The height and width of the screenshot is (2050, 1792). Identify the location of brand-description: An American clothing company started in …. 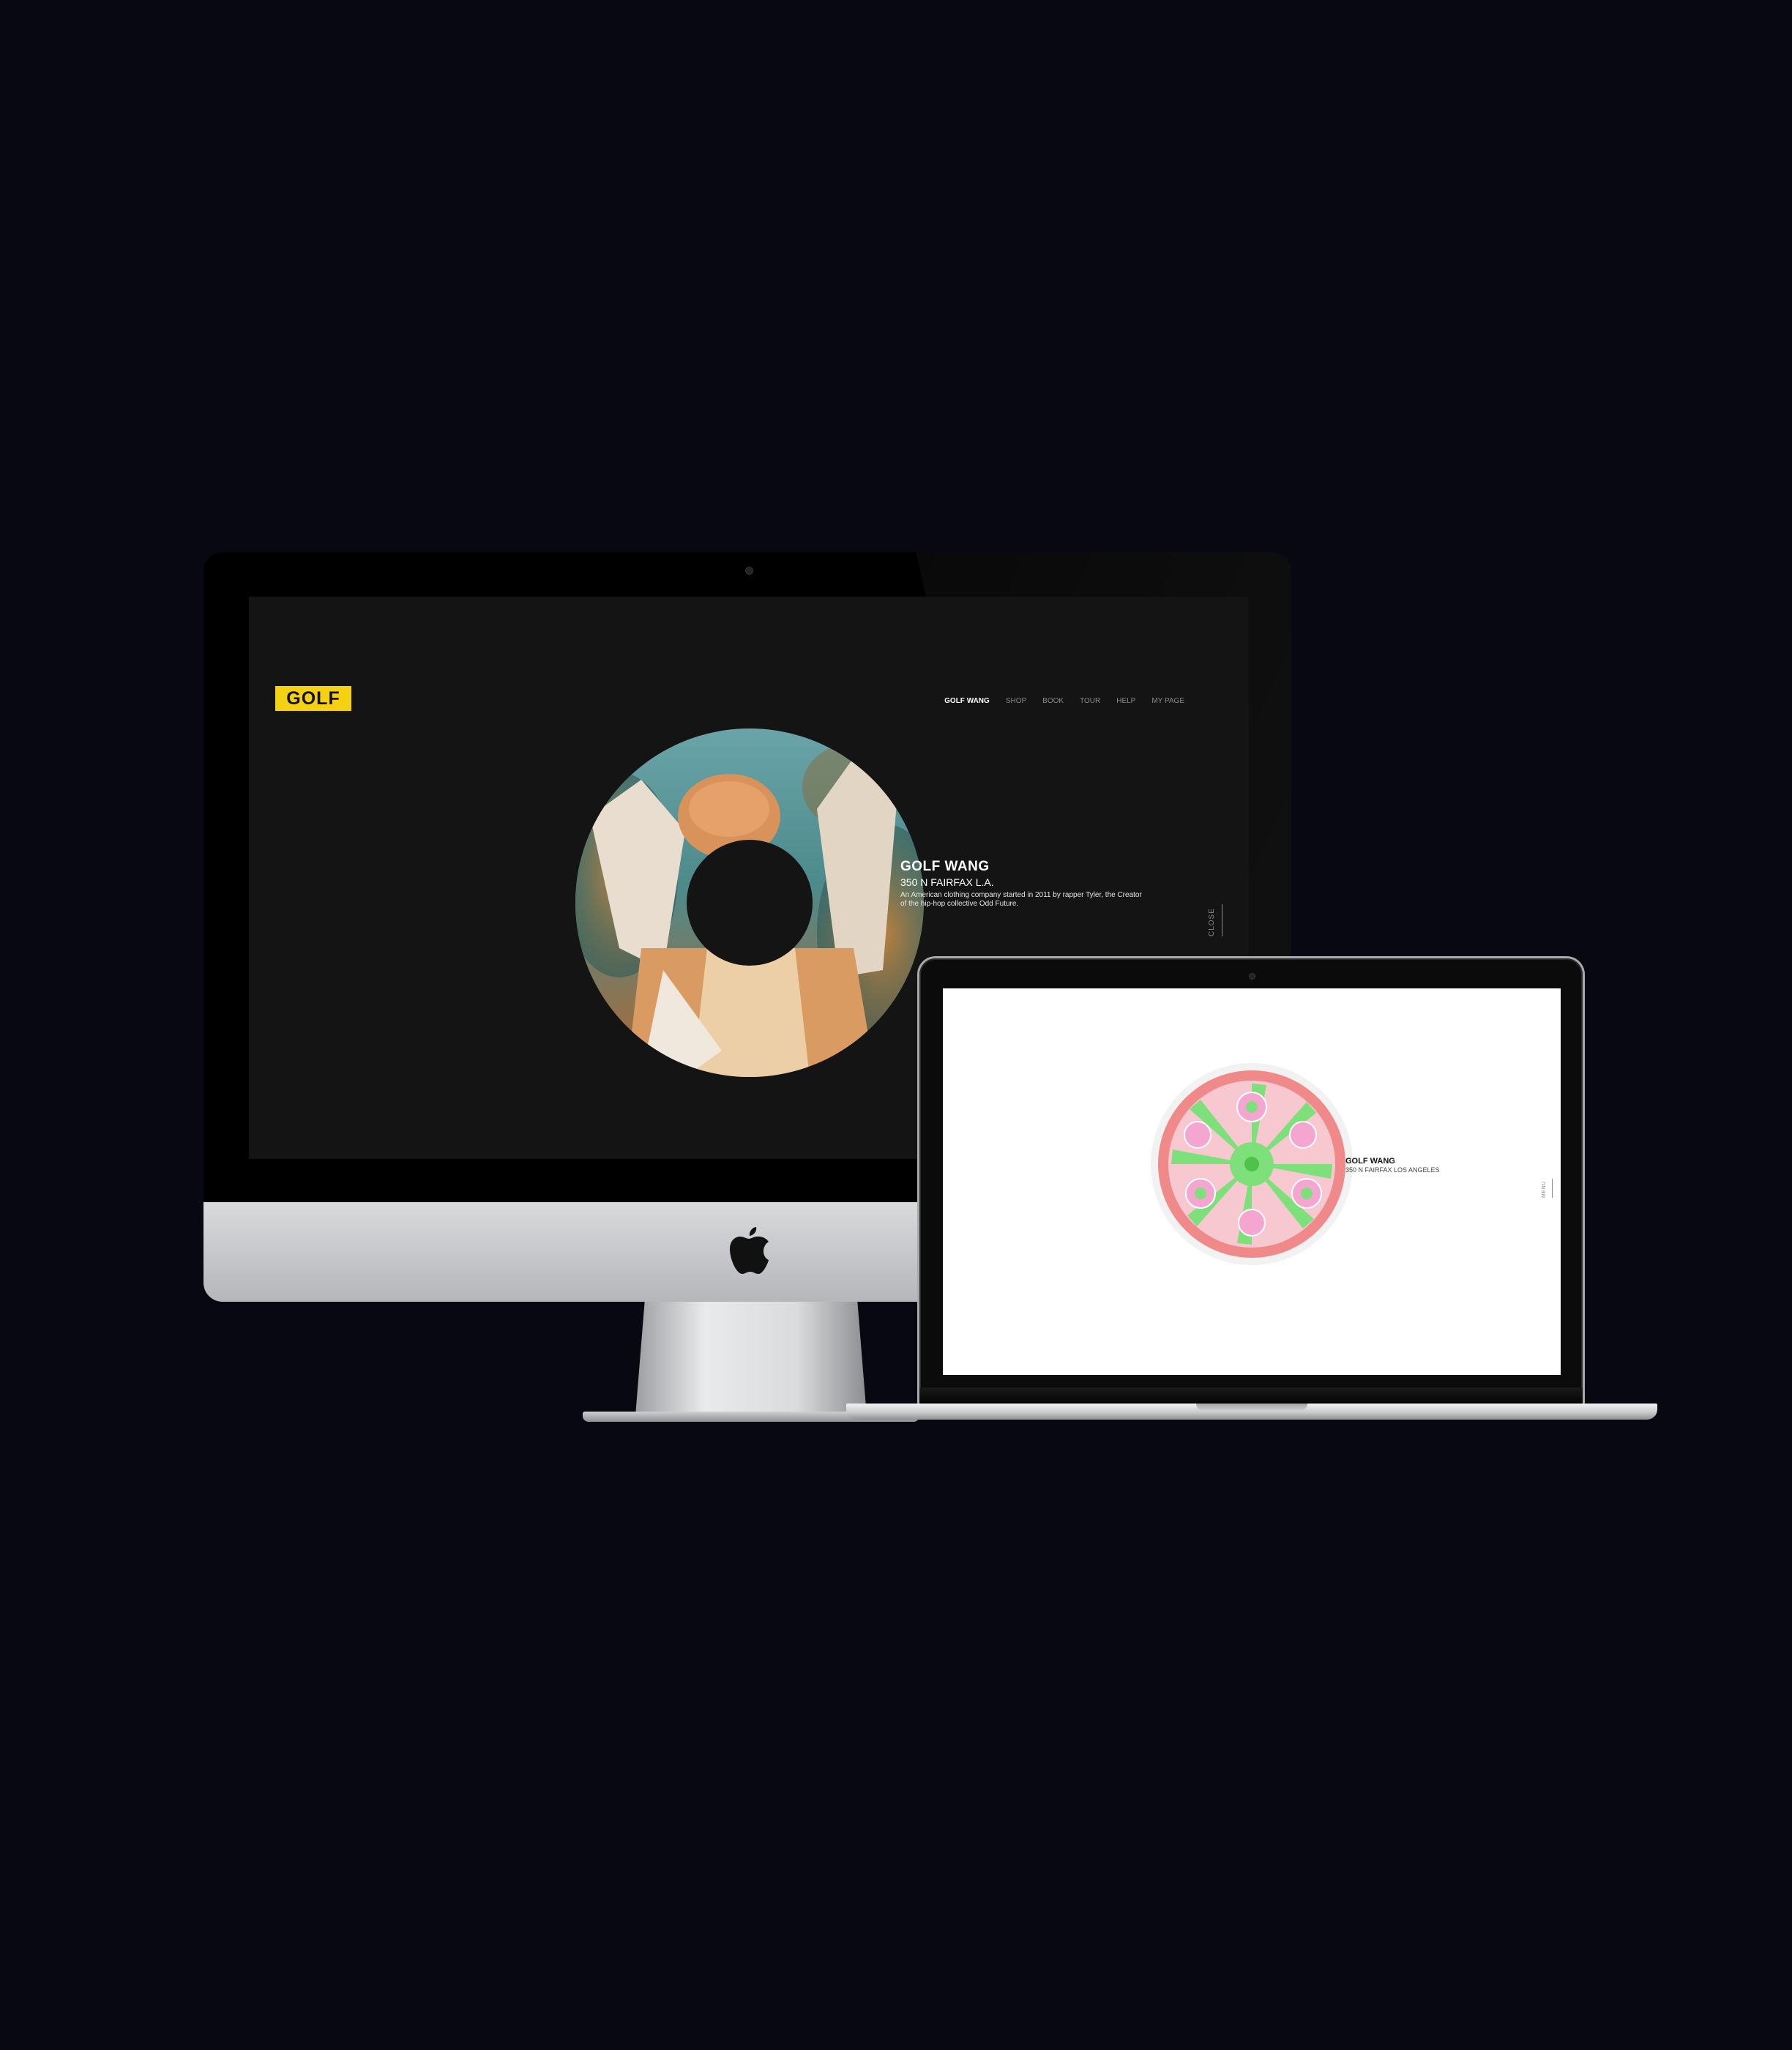
(1021, 899).